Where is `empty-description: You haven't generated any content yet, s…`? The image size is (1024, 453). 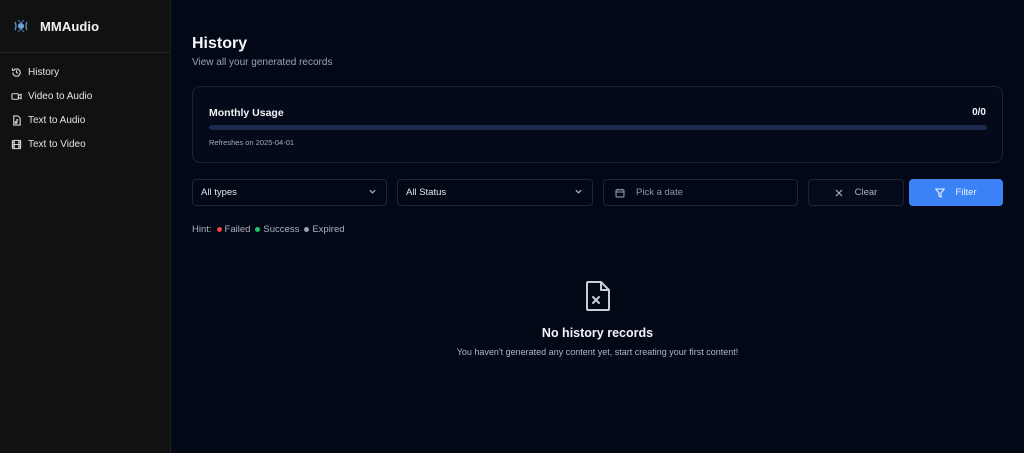 empty-description: You haven't generated any content yet, s… is located at coordinates (597, 352).